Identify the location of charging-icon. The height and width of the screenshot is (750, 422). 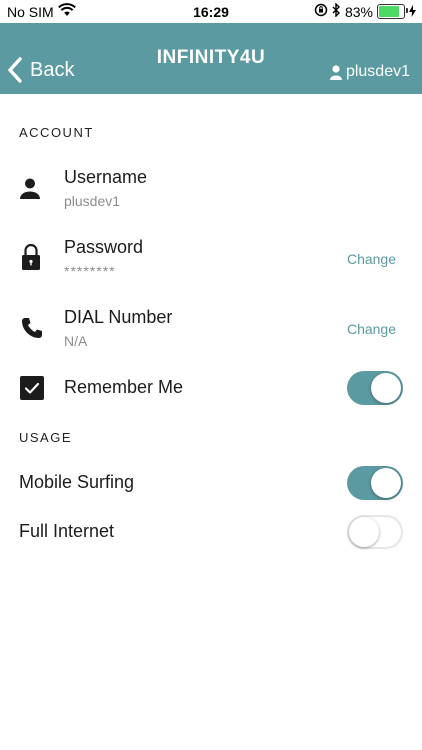
(412, 12).